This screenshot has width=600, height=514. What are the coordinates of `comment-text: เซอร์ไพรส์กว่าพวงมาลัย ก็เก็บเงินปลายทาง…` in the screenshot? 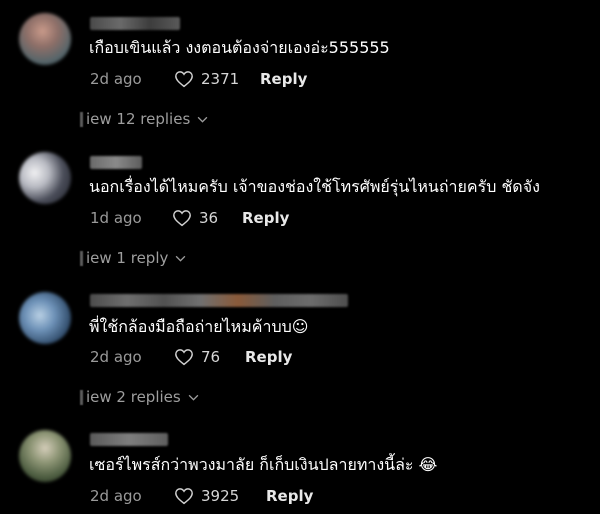 It's located at (263, 464).